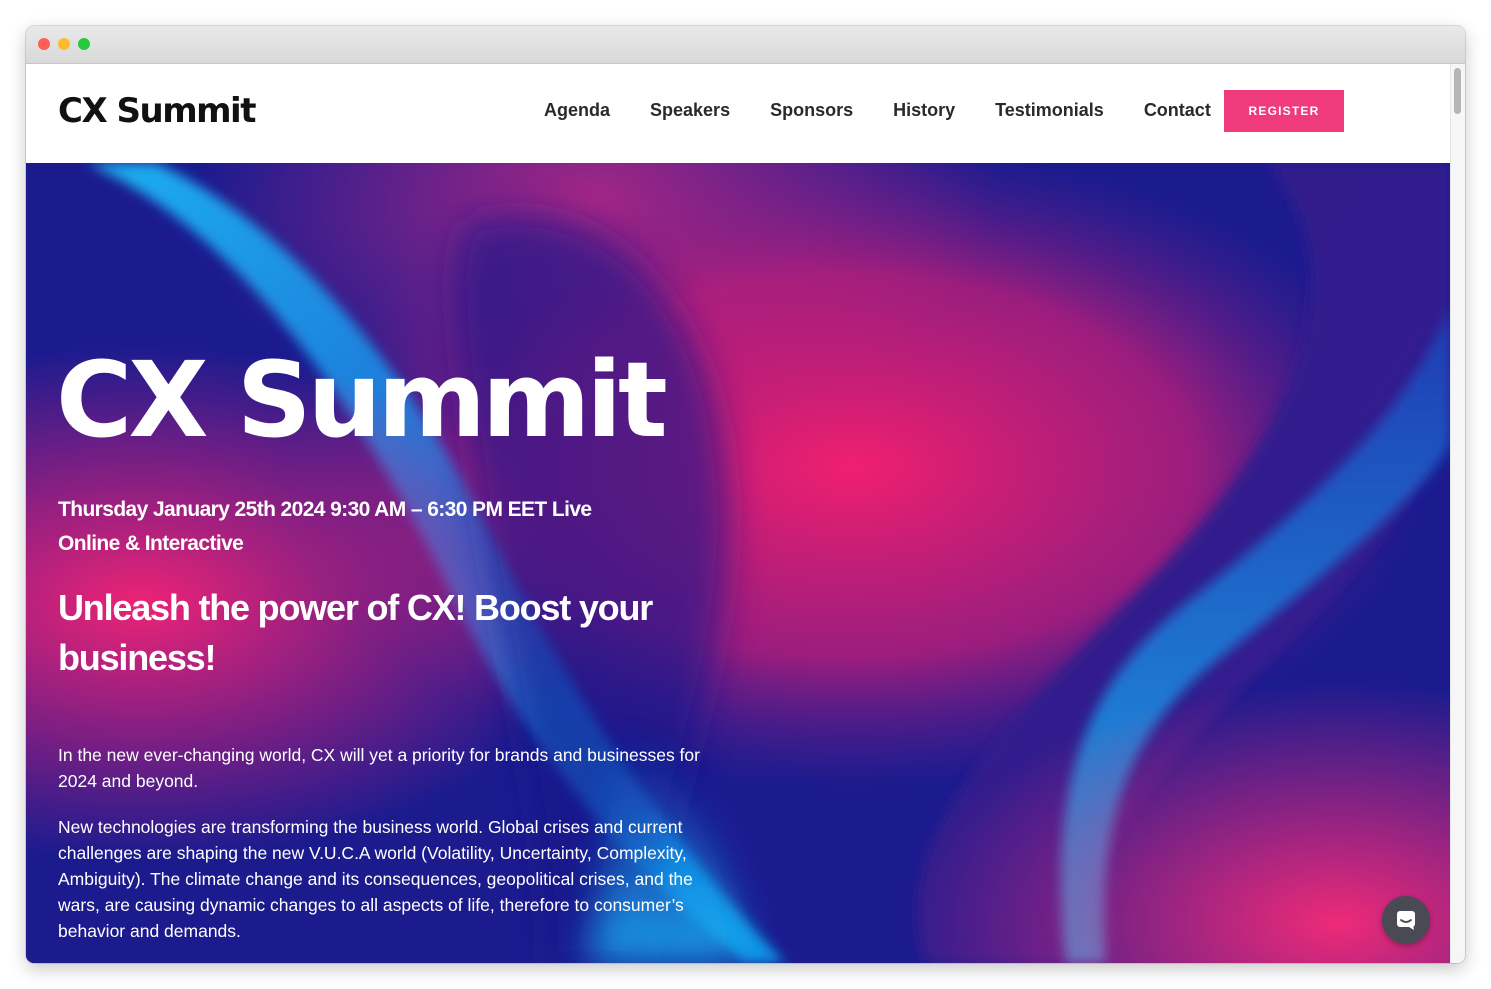 This screenshot has width=1491, height=989. Describe the element at coordinates (44, 44) in the screenshot. I see `close-window-button` at that location.